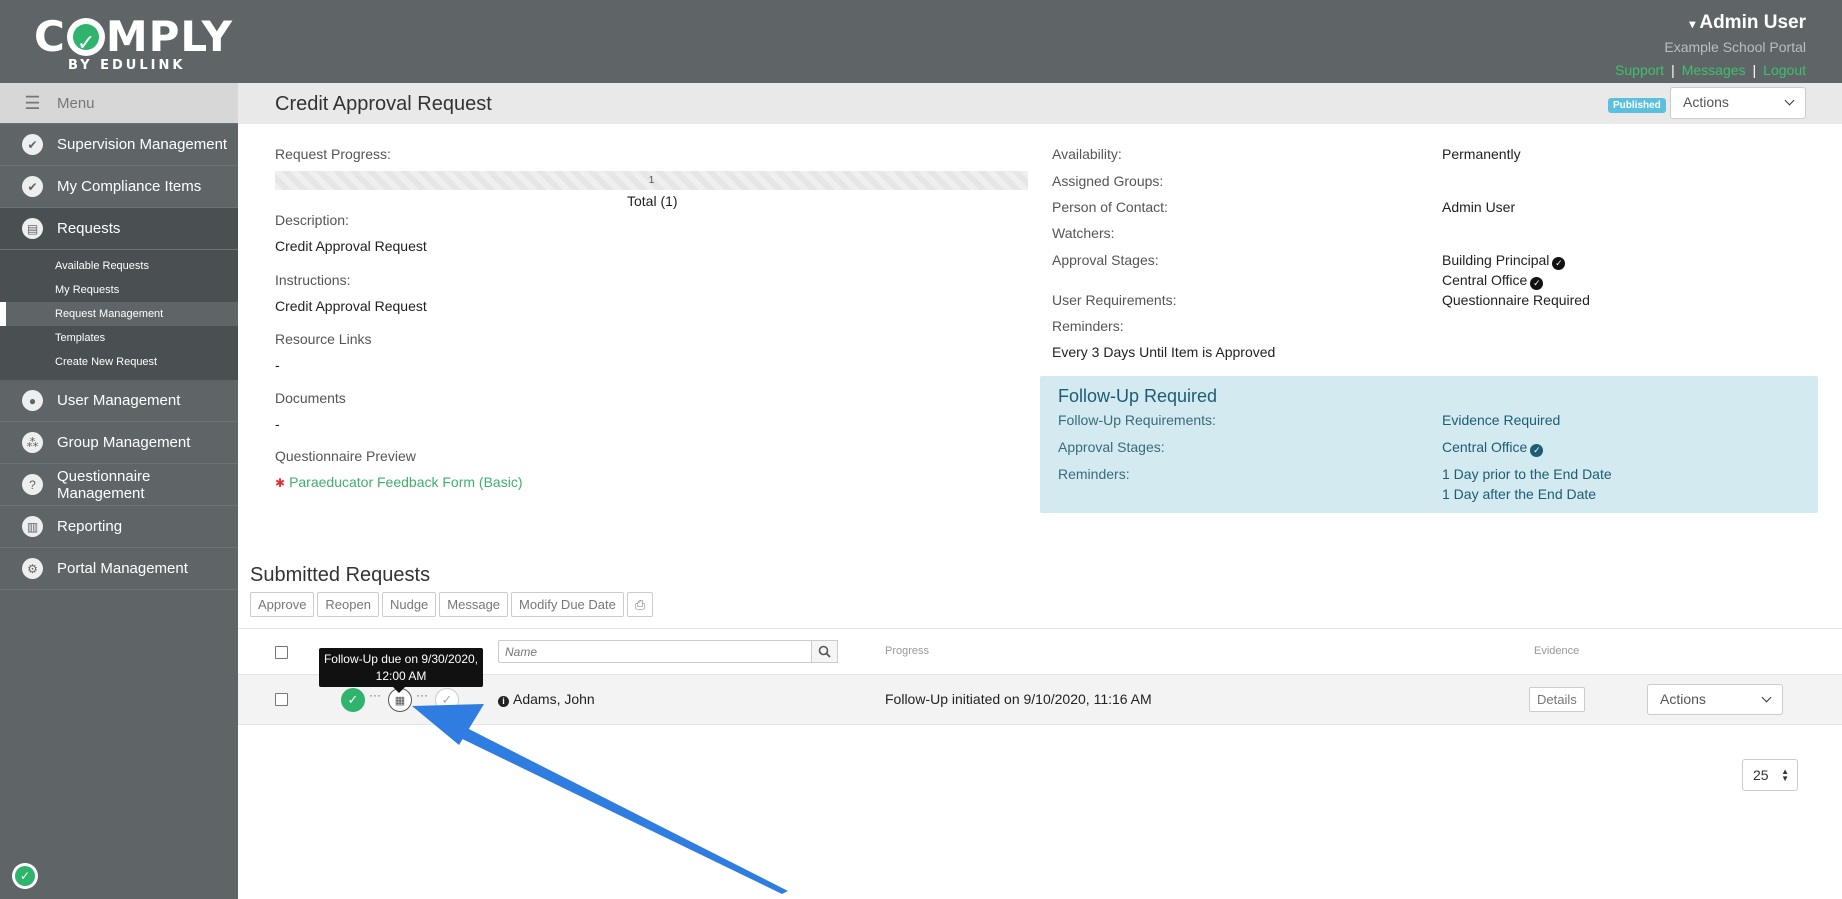 The width and height of the screenshot is (1842, 899). Describe the element at coordinates (1094, 474) in the screenshot. I see `follow-up-reminders-label: Reminders:` at that location.